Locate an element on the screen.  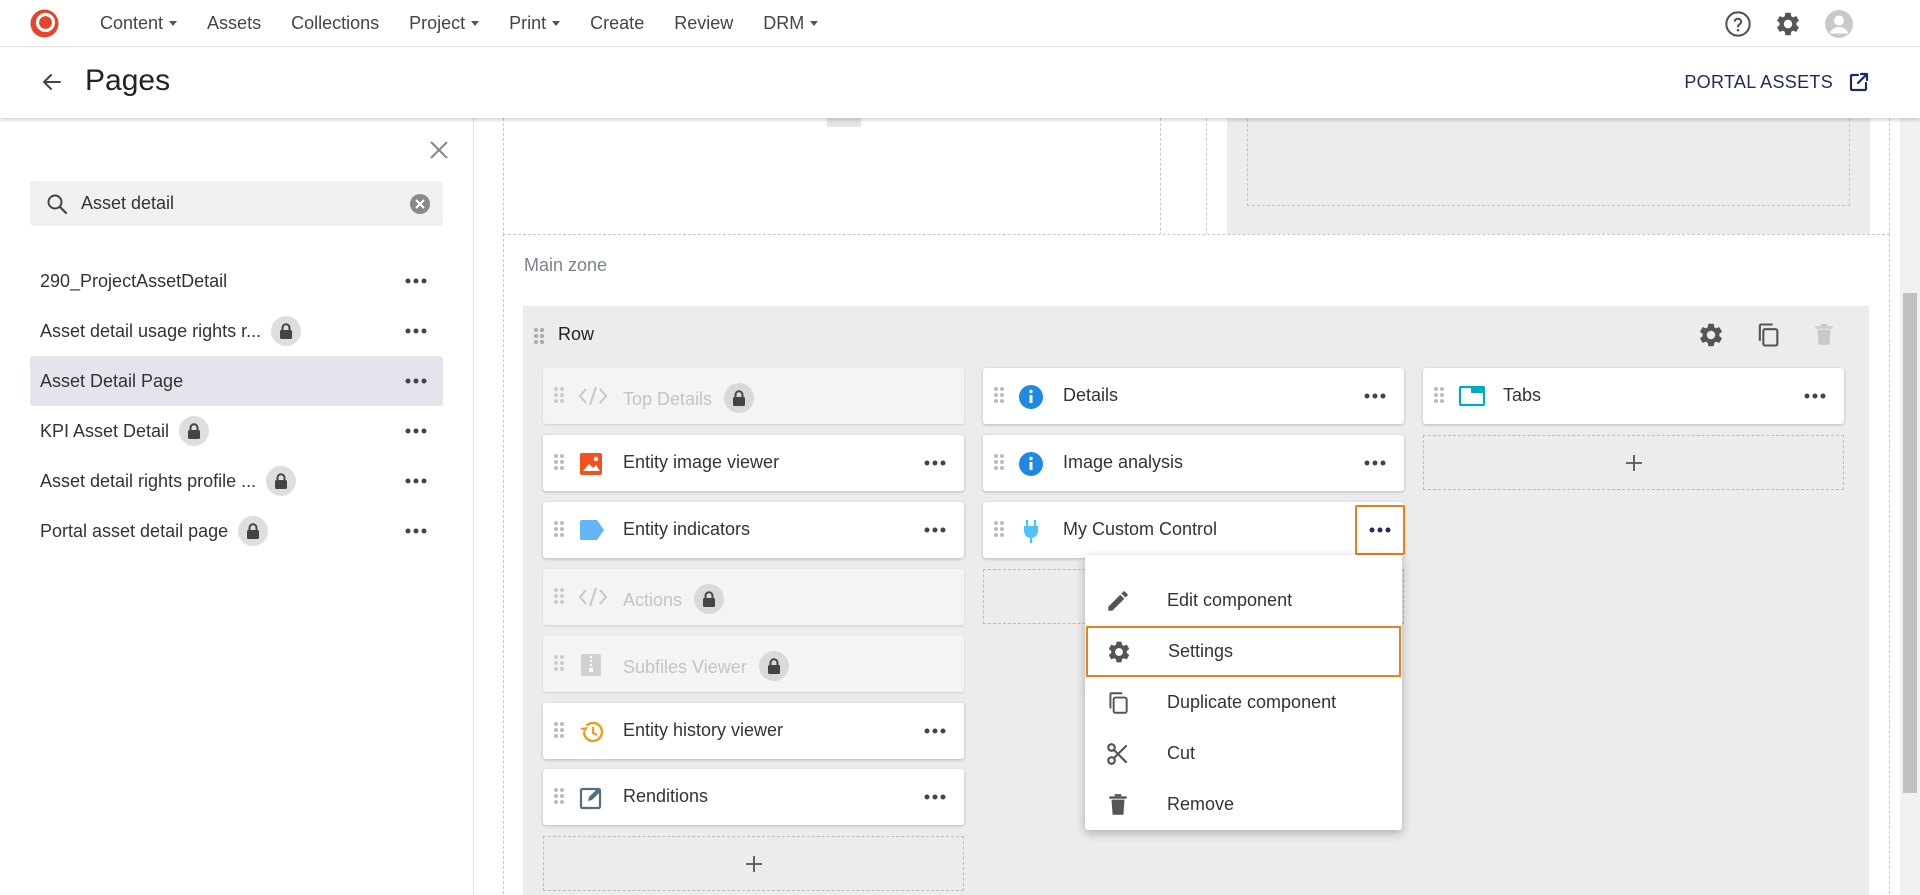
component-label: Image analysis is located at coordinates (1123, 462).